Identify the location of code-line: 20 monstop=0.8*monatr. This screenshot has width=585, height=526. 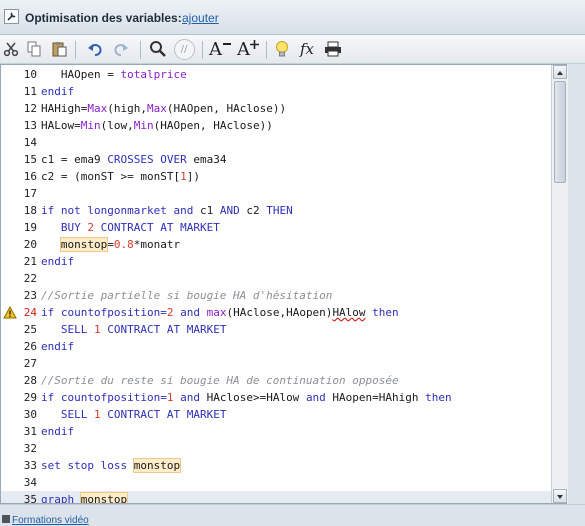
(284, 244).